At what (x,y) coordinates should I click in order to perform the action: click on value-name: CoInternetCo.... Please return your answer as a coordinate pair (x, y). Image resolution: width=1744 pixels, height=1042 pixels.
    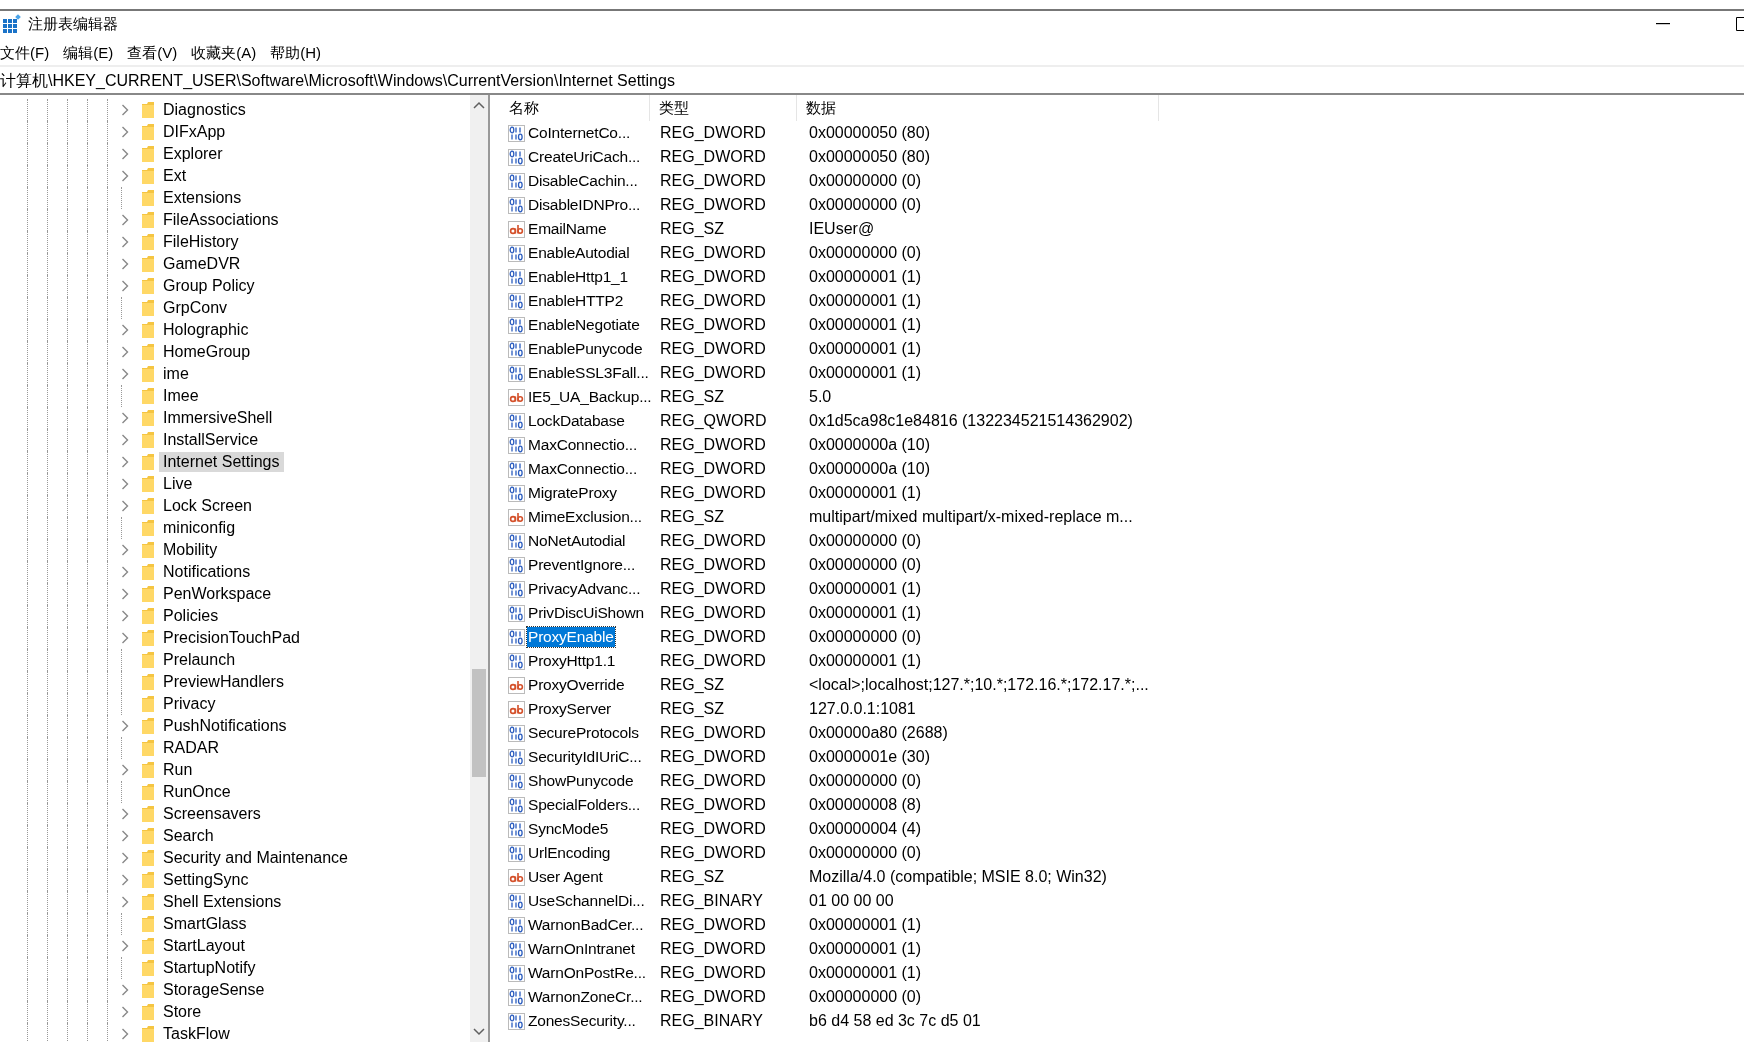
    Looking at the image, I should click on (579, 133).